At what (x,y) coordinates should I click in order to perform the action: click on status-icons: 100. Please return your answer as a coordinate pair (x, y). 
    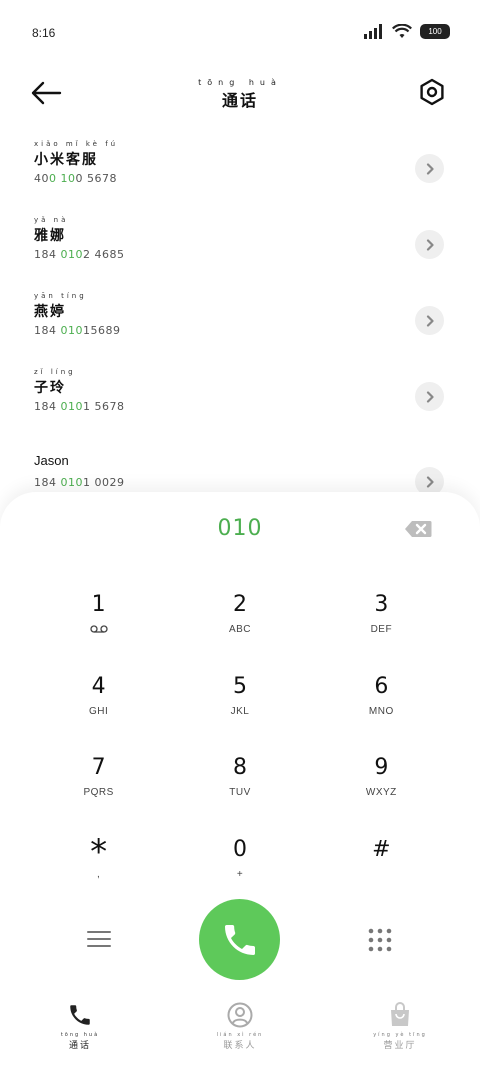
    Looking at the image, I should click on (407, 31).